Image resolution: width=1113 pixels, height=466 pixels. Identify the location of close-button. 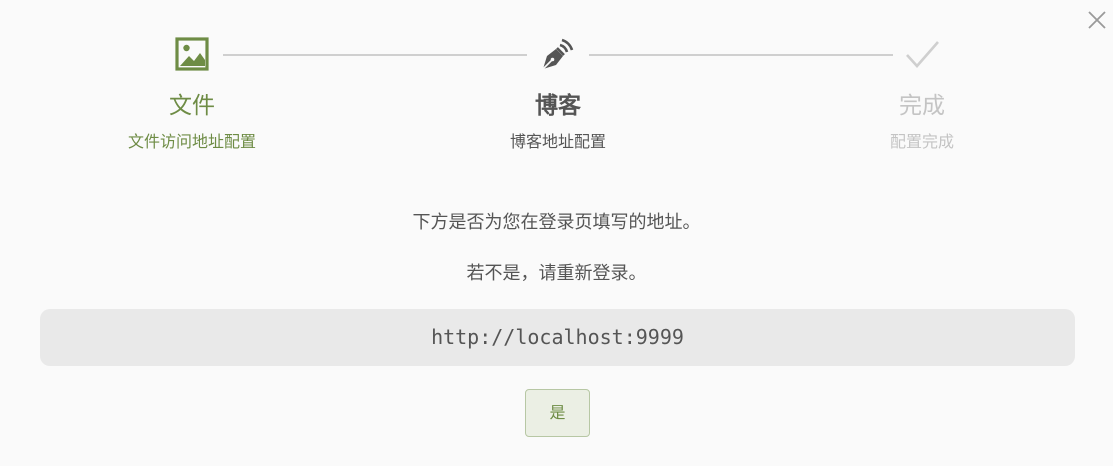
(1097, 20).